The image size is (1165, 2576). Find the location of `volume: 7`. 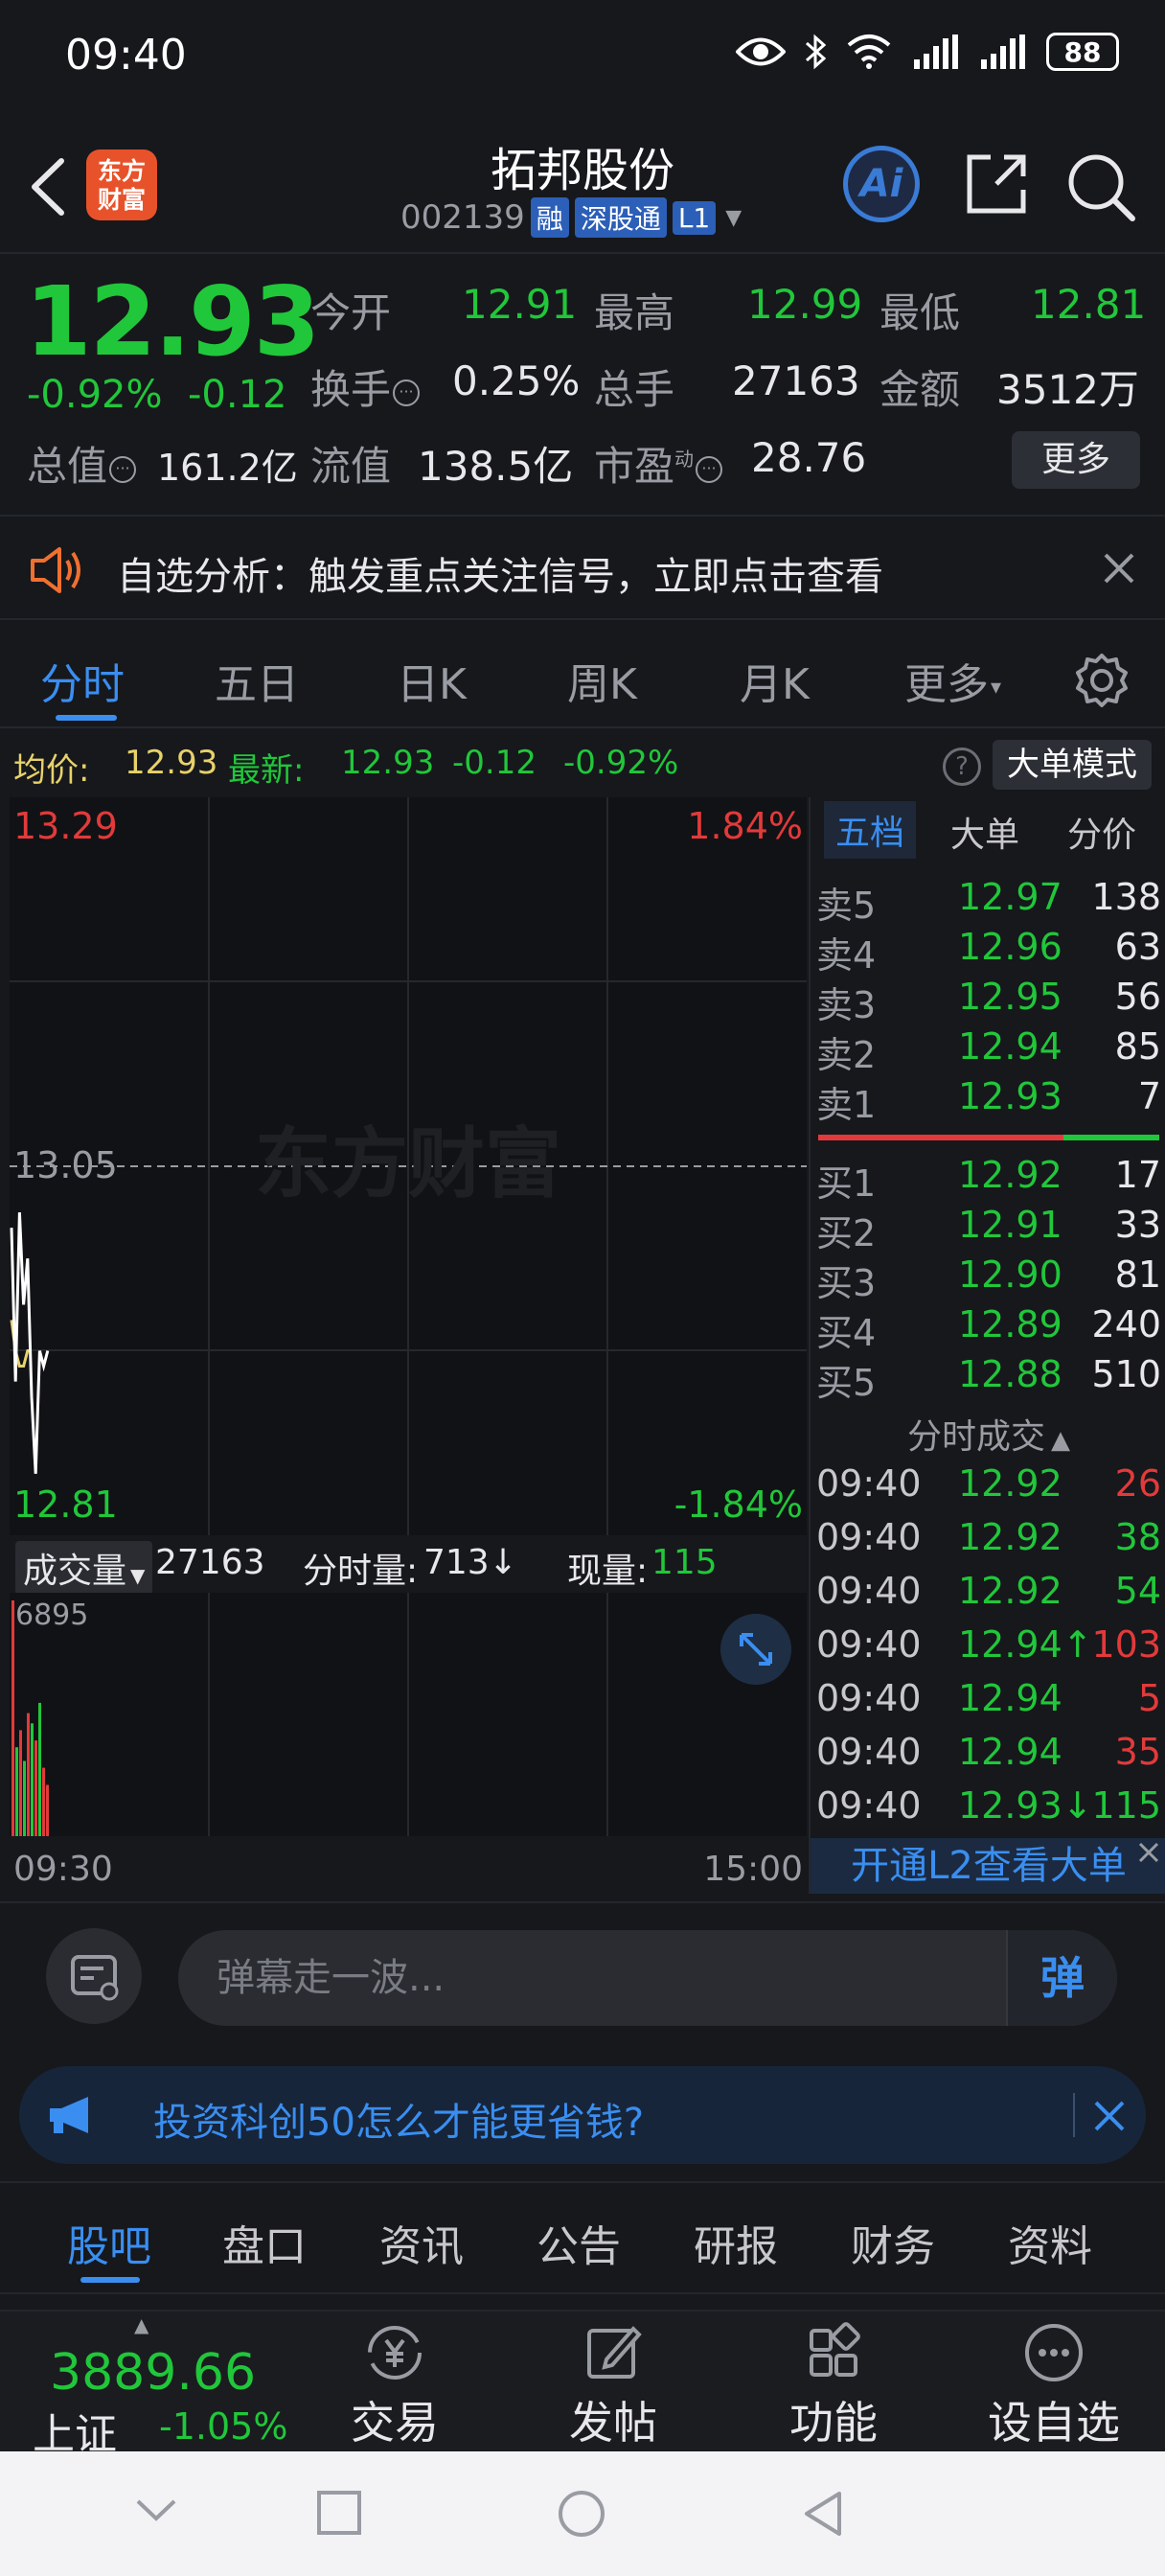

volume: 7 is located at coordinates (1149, 1096).